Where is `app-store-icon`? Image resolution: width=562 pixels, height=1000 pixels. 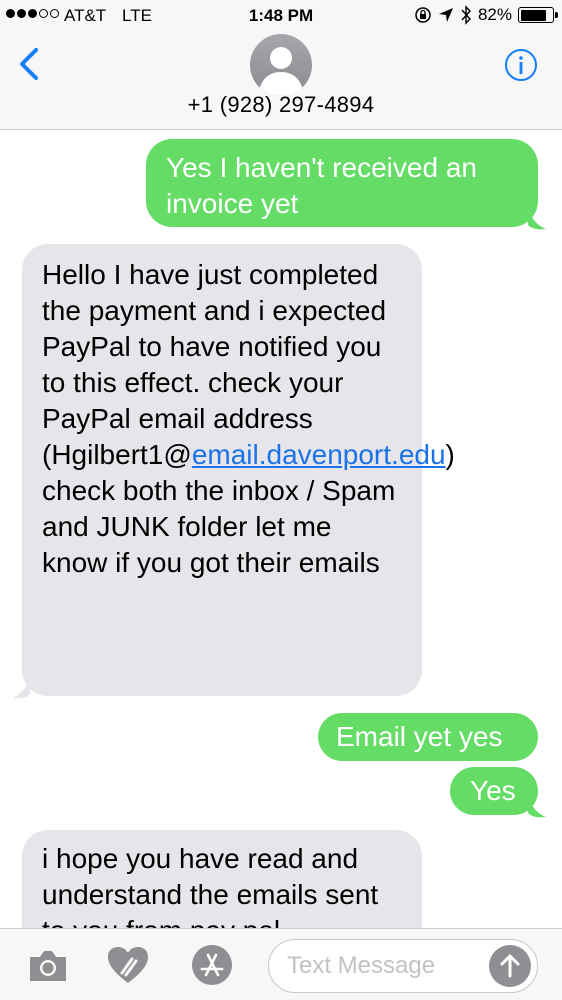
app-store-icon is located at coordinates (212, 965).